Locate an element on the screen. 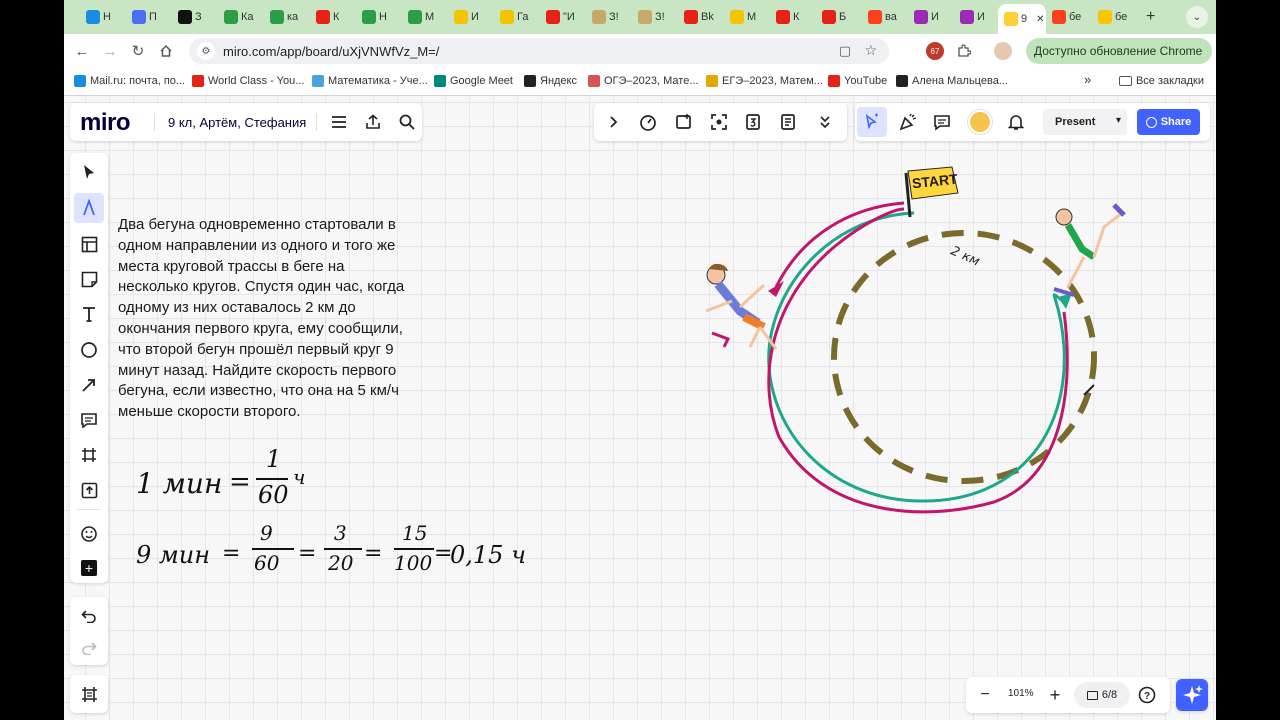 Image resolution: width=1280 pixels, height=720 pixels. apps-smiley-icon is located at coordinates (89, 534).